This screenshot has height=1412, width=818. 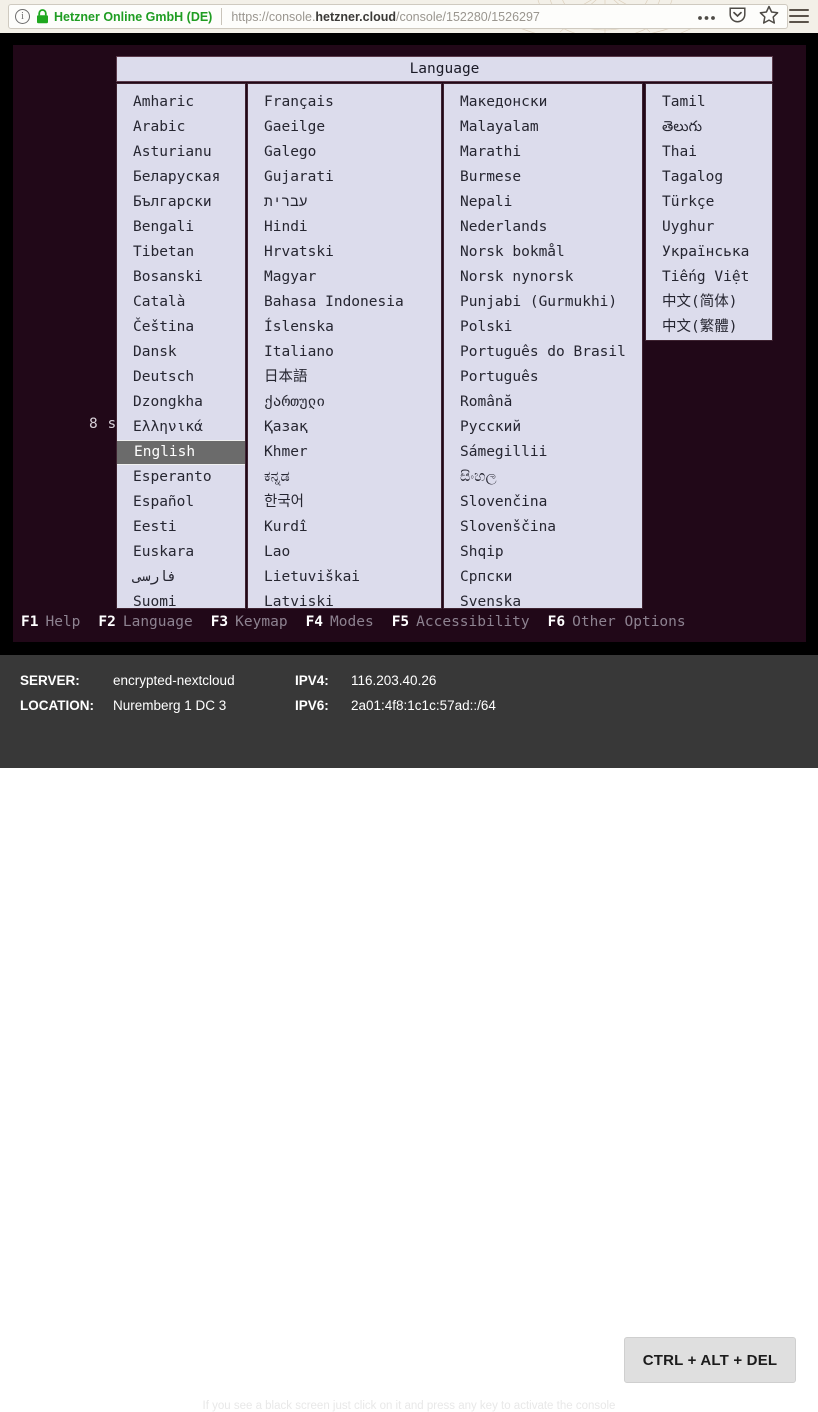 I want to click on url-path: /console/152280/1526297, so click(x=468, y=16).